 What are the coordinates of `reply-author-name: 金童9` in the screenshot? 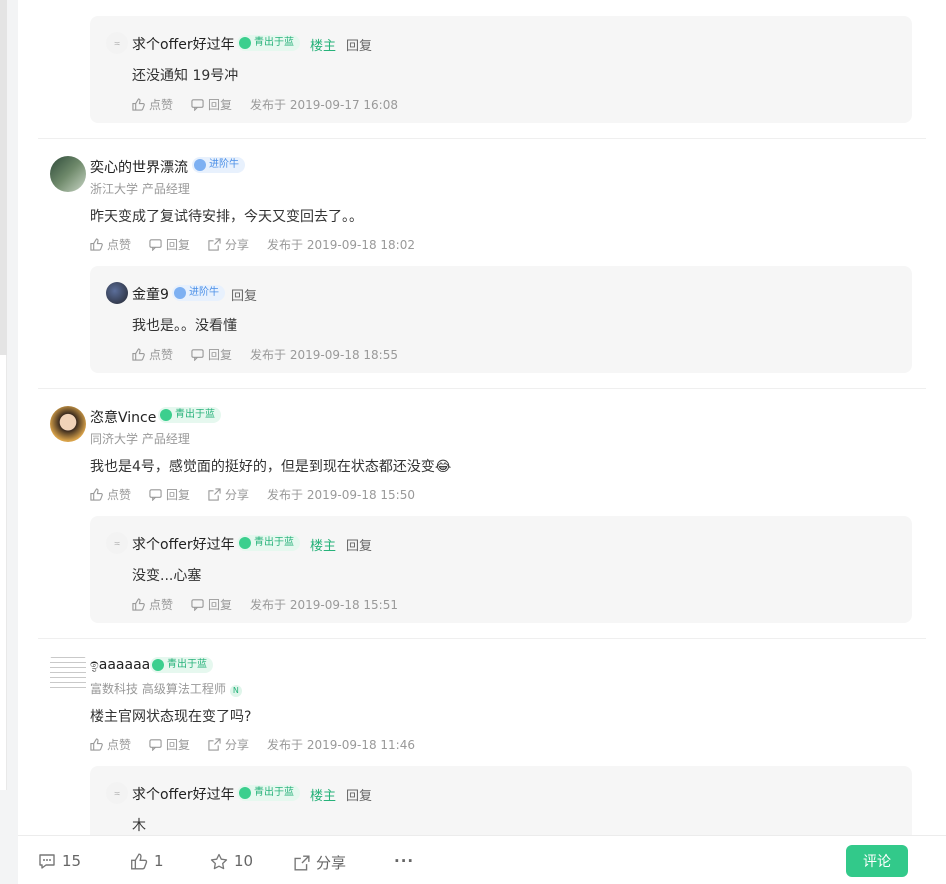 It's located at (150, 294).